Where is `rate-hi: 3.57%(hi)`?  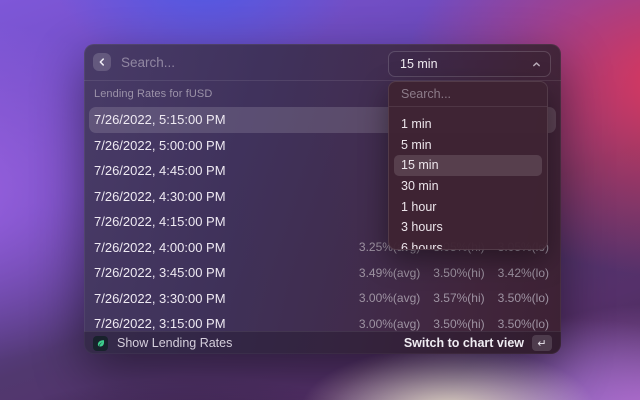 rate-hi: 3.57%(hi) is located at coordinates (459, 298).